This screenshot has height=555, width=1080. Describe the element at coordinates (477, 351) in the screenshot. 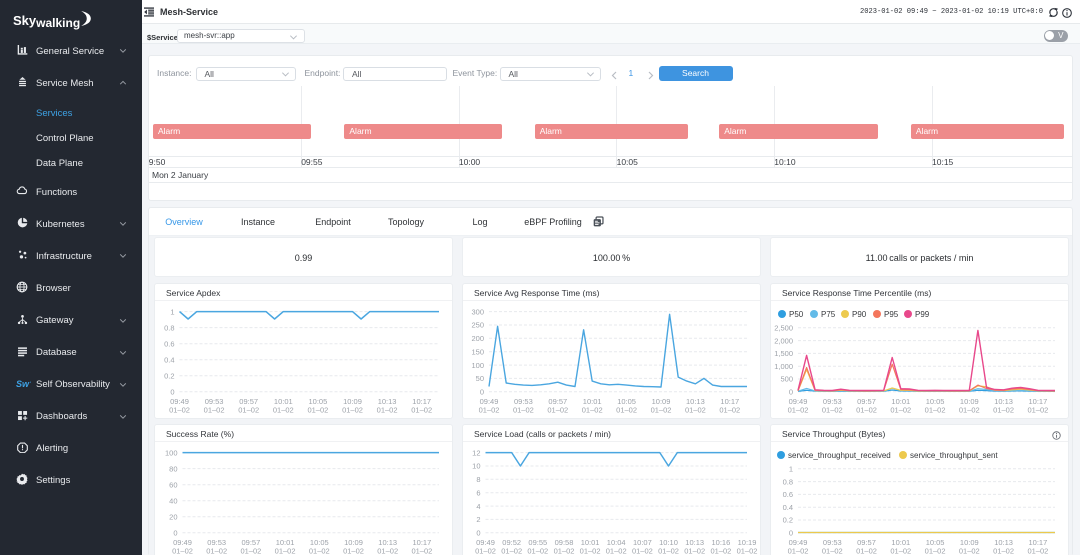

I see `svg-text: 150` at that location.